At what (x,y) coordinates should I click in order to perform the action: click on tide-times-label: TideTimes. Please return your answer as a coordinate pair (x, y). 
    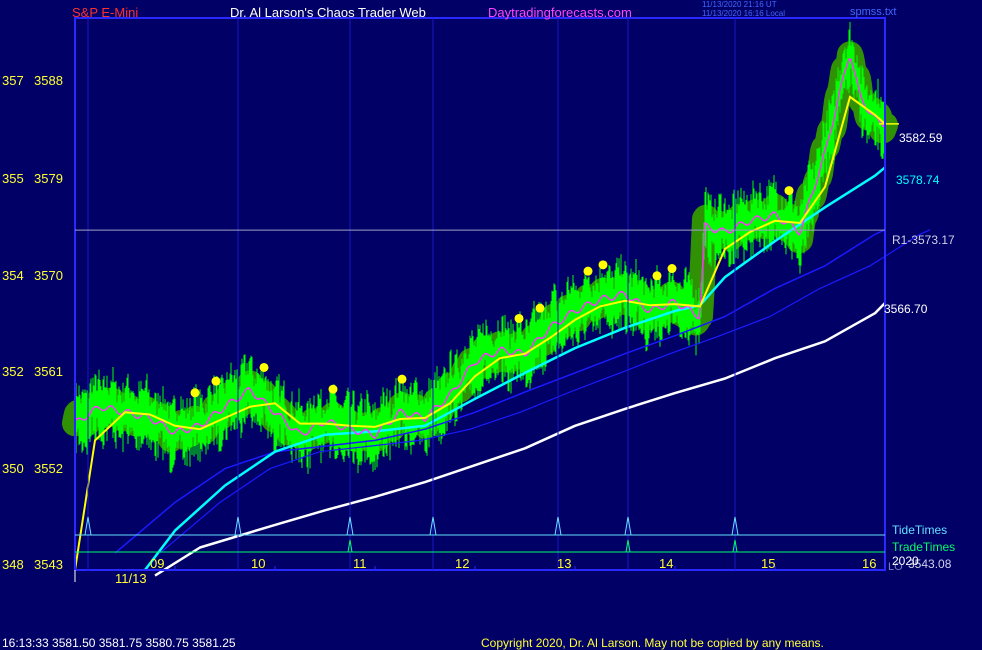
    Looking at the image, I should click on (920, 530).